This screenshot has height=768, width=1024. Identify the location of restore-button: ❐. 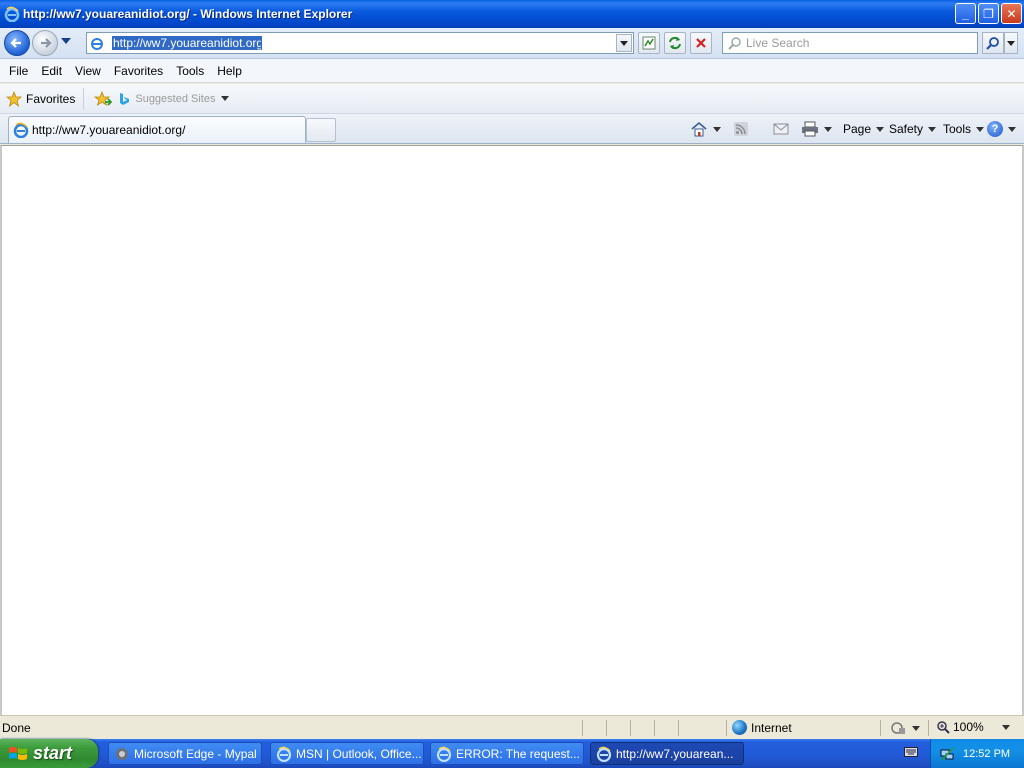
(988, 13).